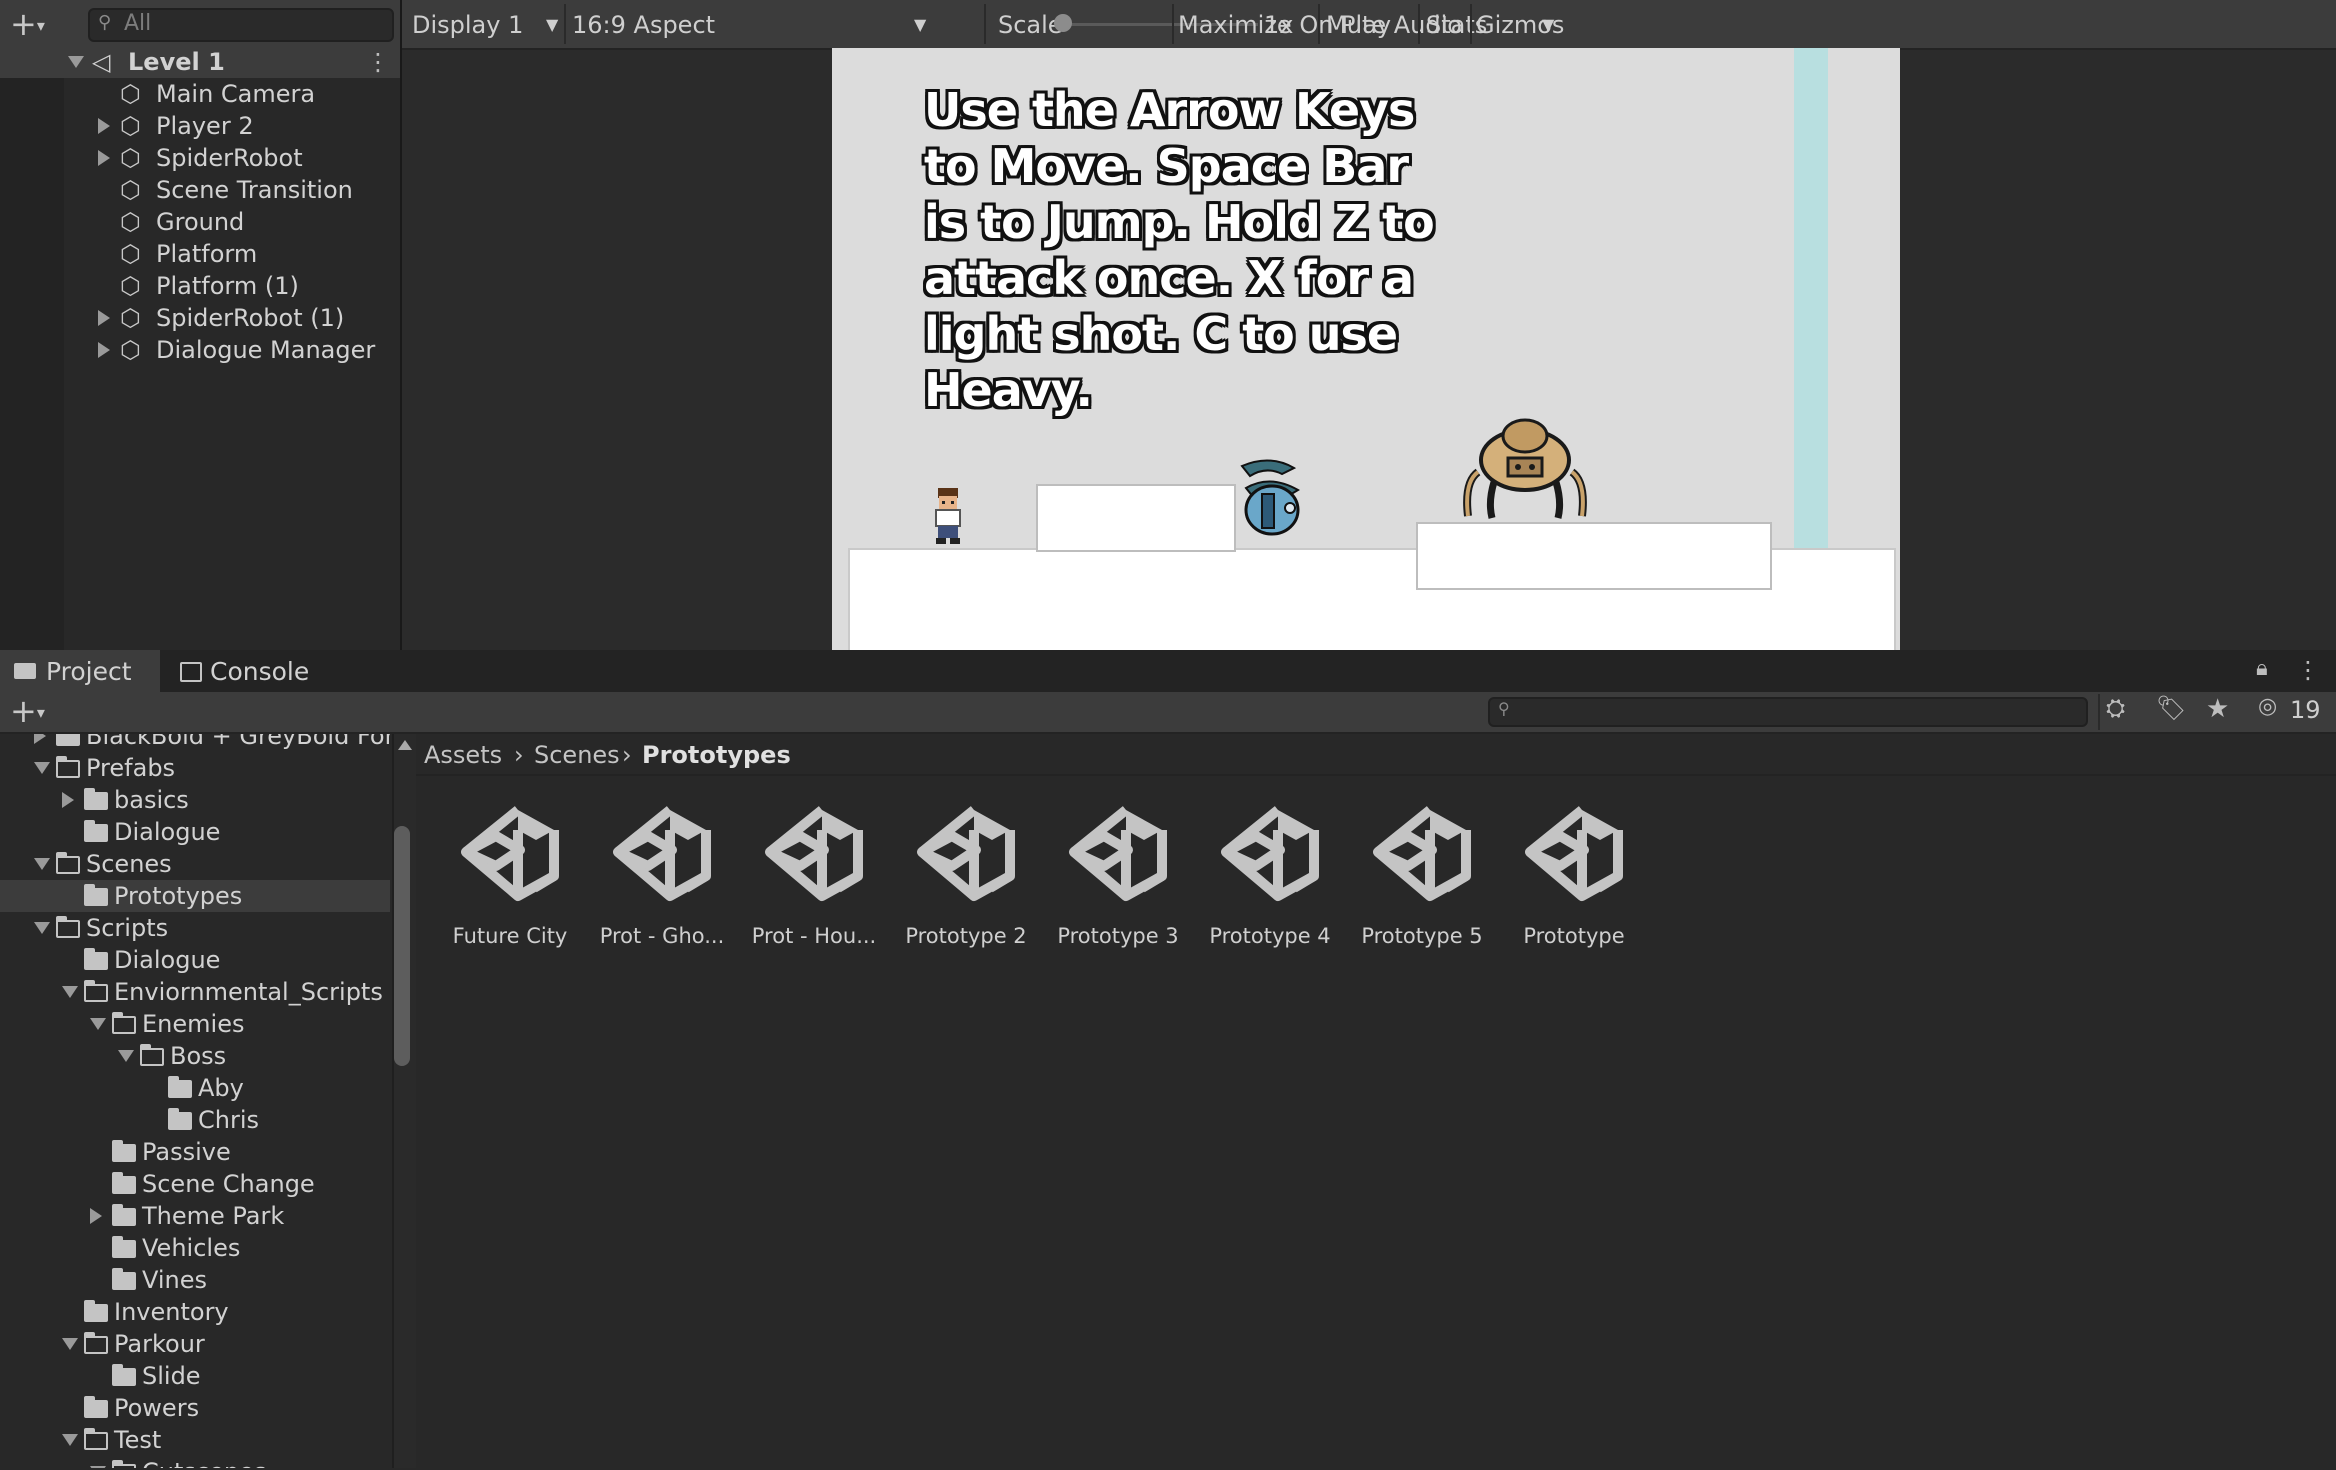  I want to click on hierarchy-item: ⬡ Scene Transition, so click(200, 190).